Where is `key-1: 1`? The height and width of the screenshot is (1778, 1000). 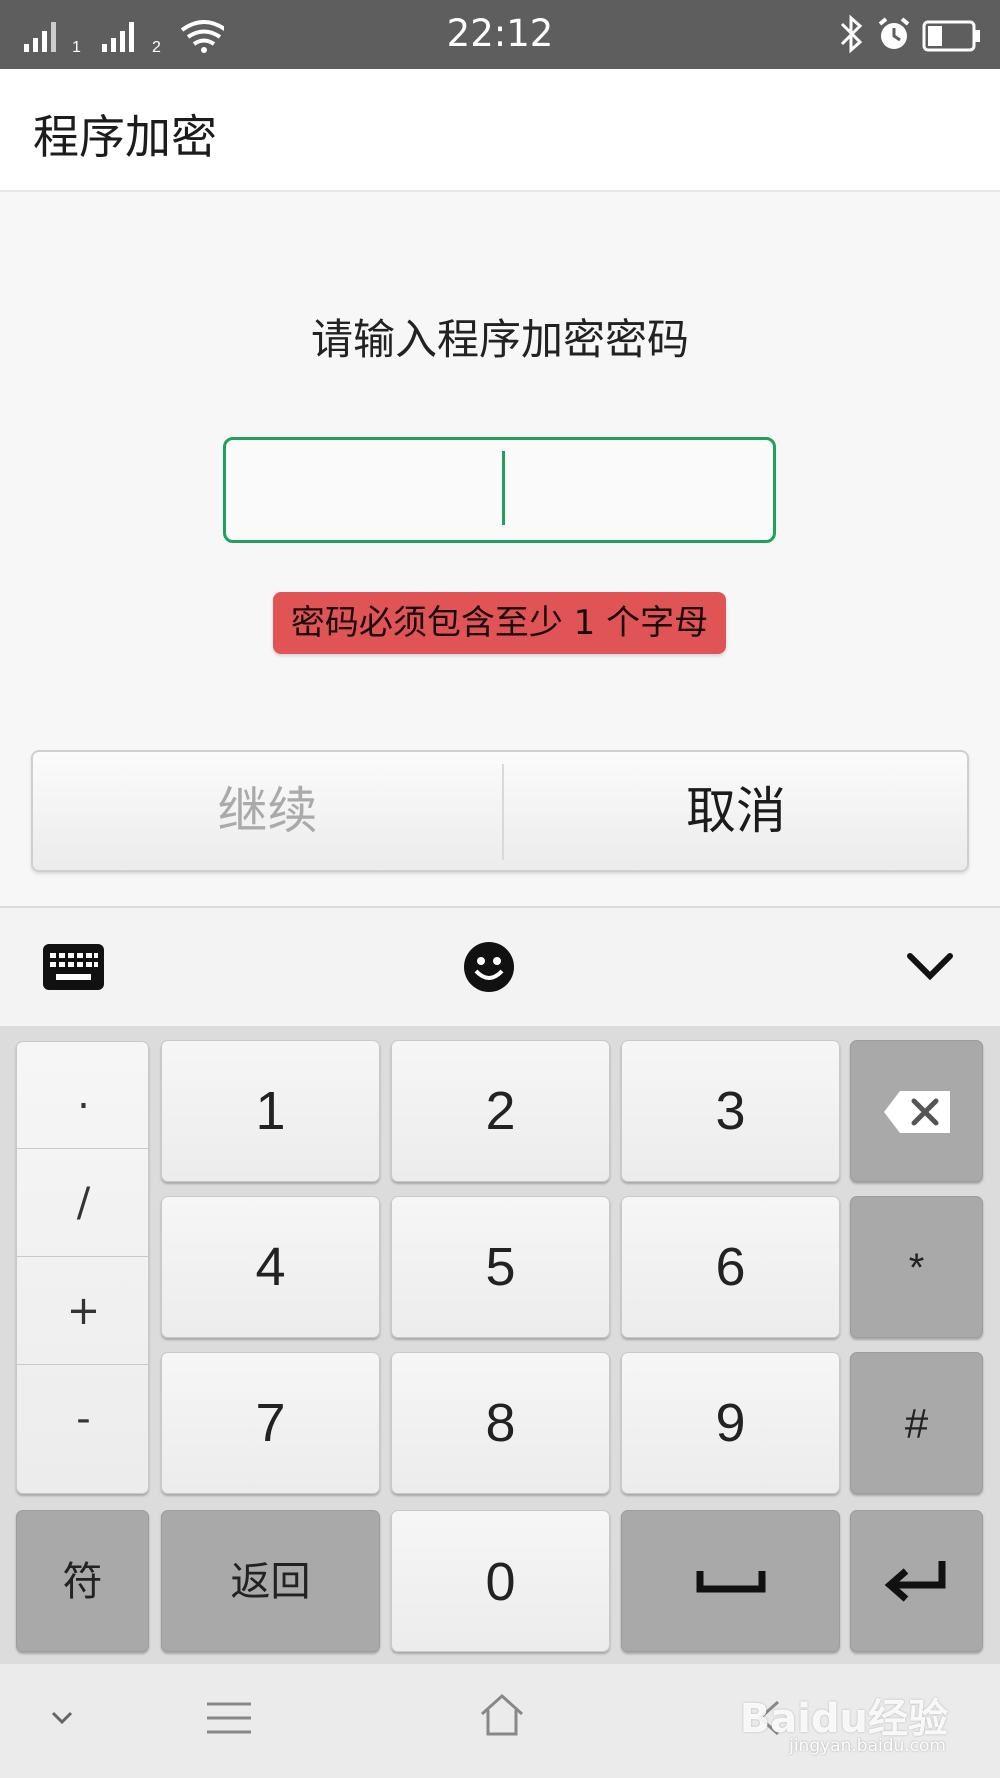
key-1: 1 is located at coordinates (270, 1111).